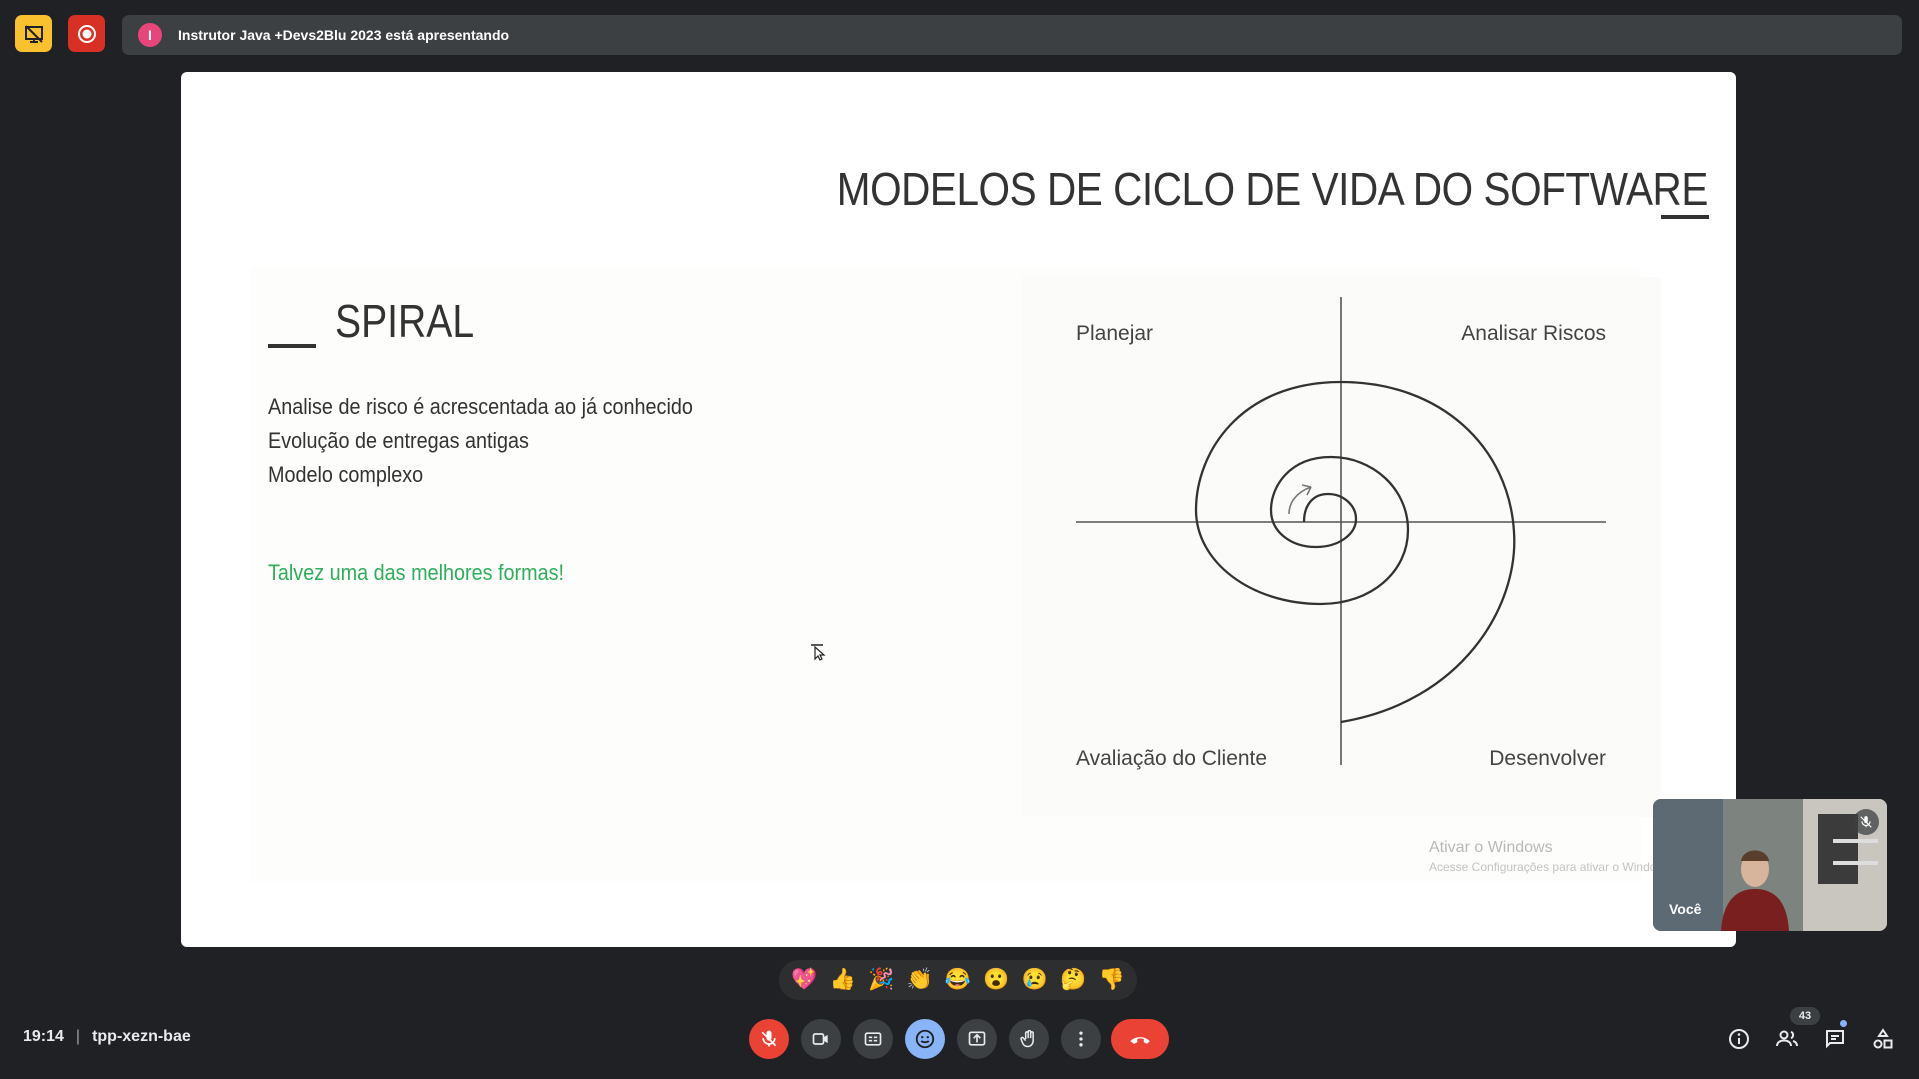  What do you see at coordinates (1547, 758) in the screenshot?
I see `diagram-label-develop: Desenvolver` at bounding box center [1547, 758].